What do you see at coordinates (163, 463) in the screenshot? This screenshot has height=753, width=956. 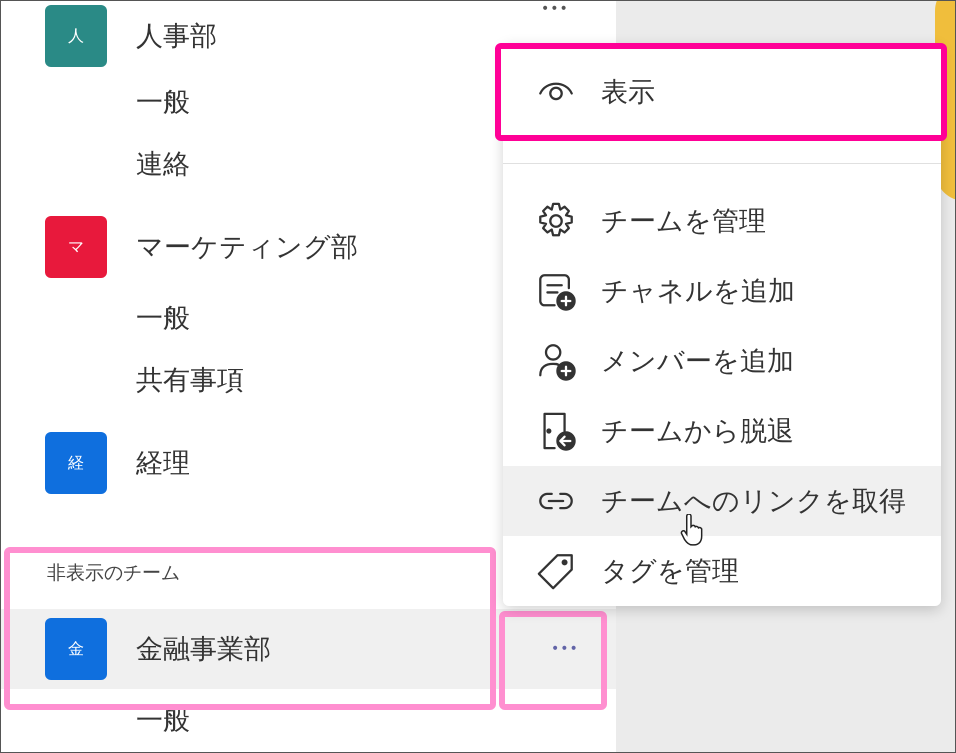 I see `team-name: 経理` at bounding box center [163, 463].